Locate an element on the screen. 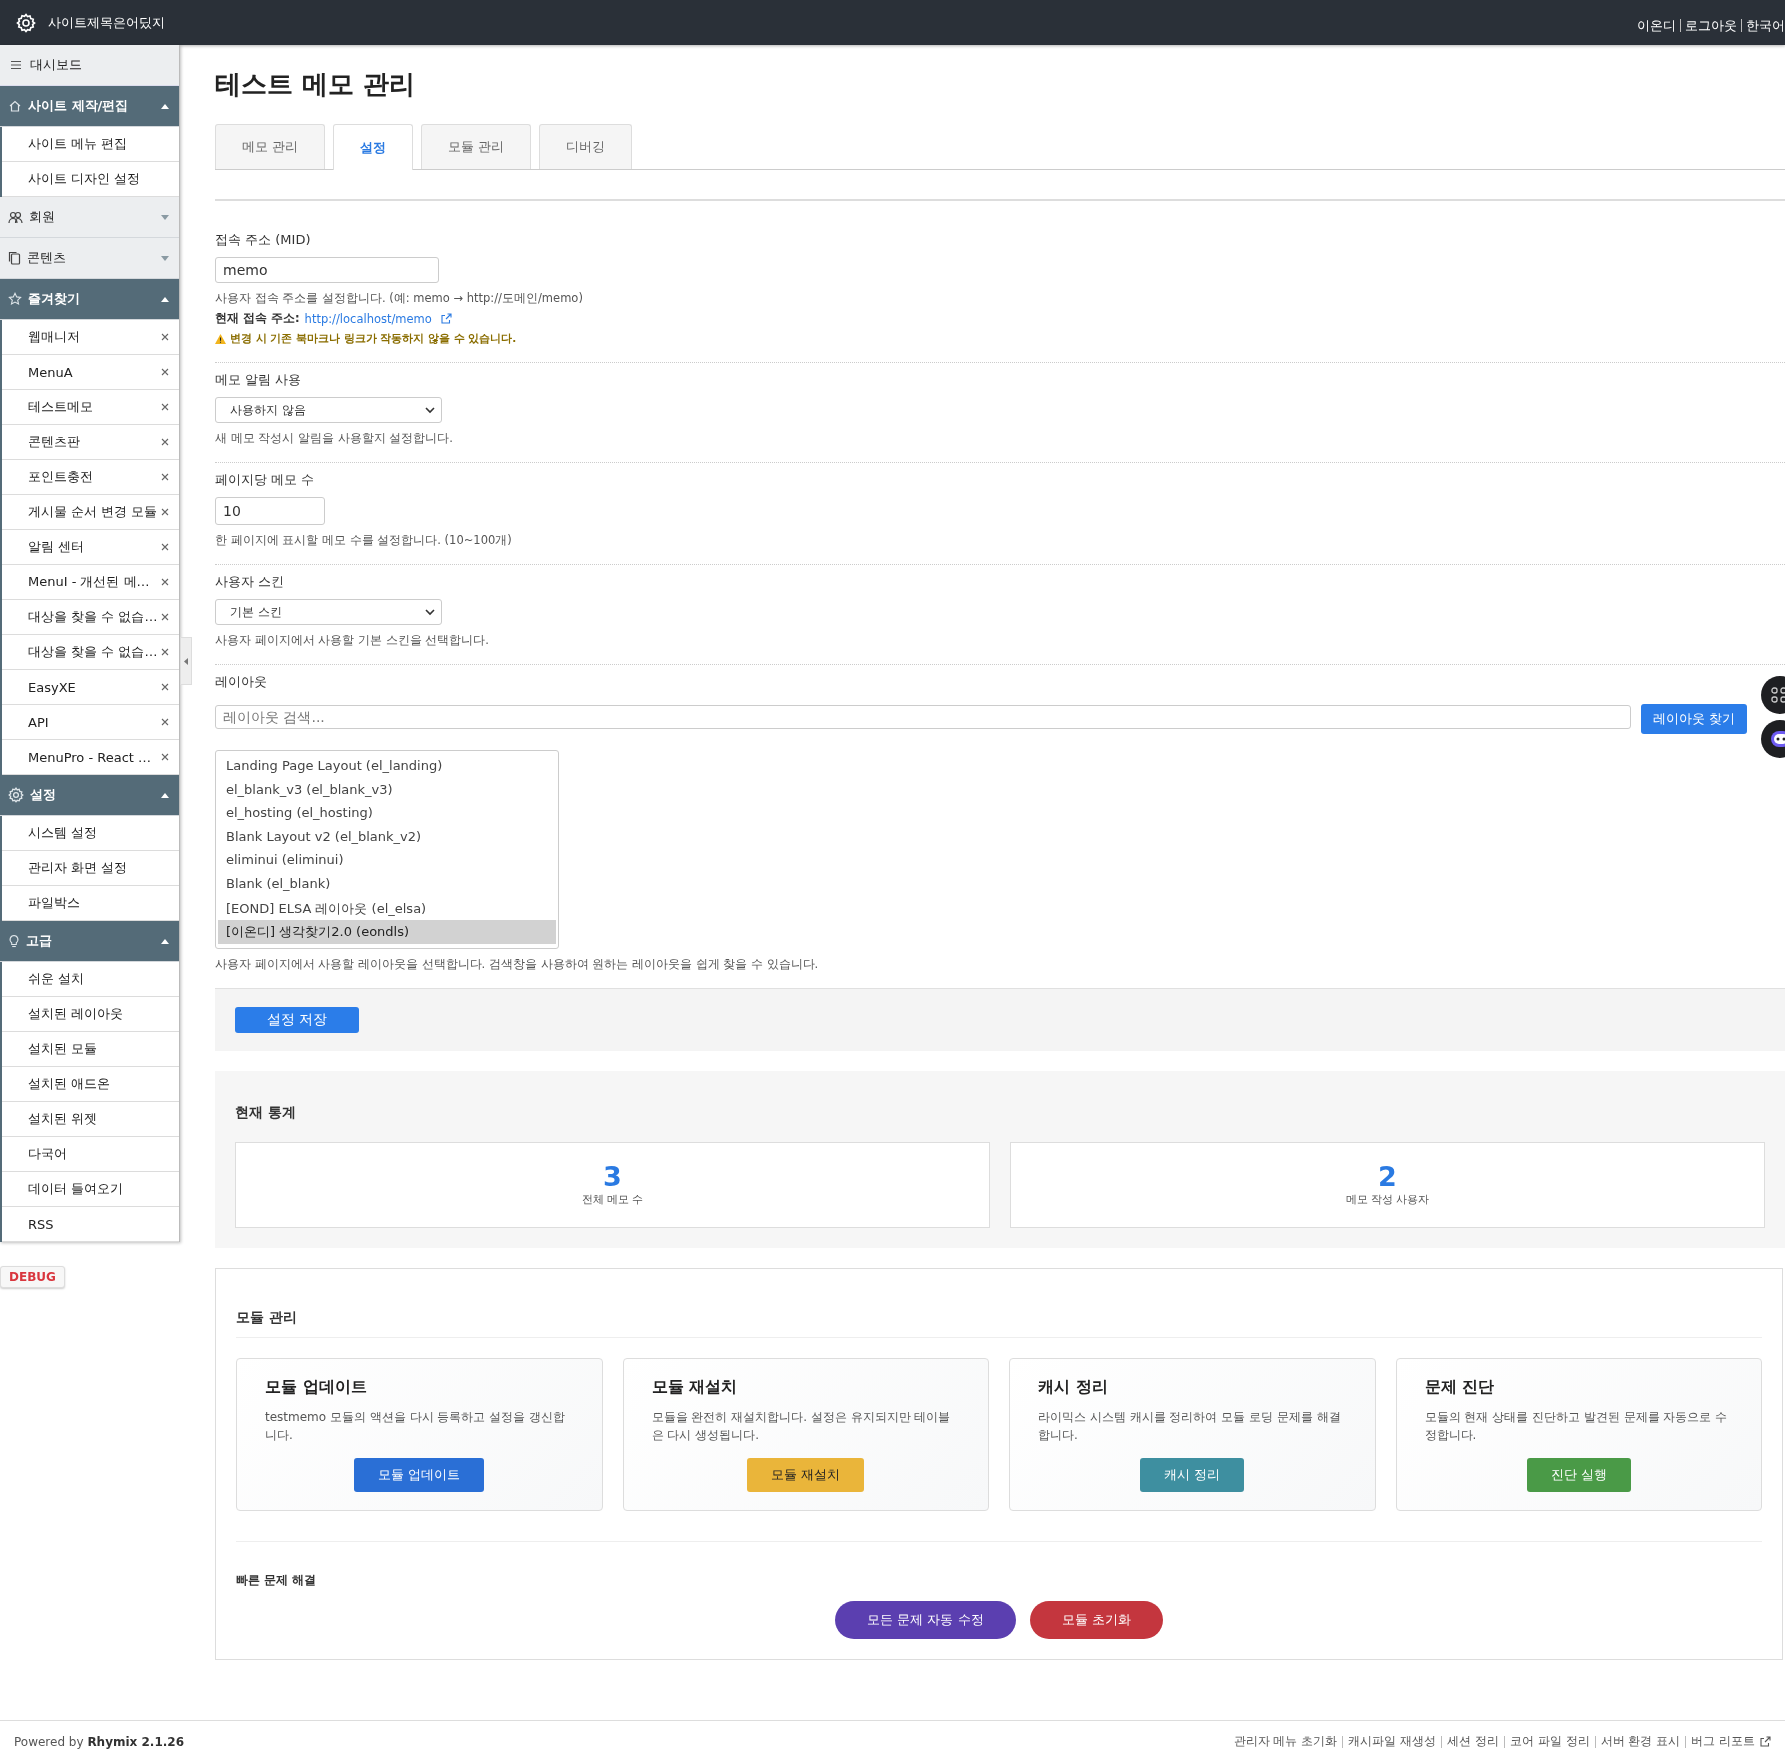  sidebar-item: 알림 센터 is located at coordinates (90, 547).